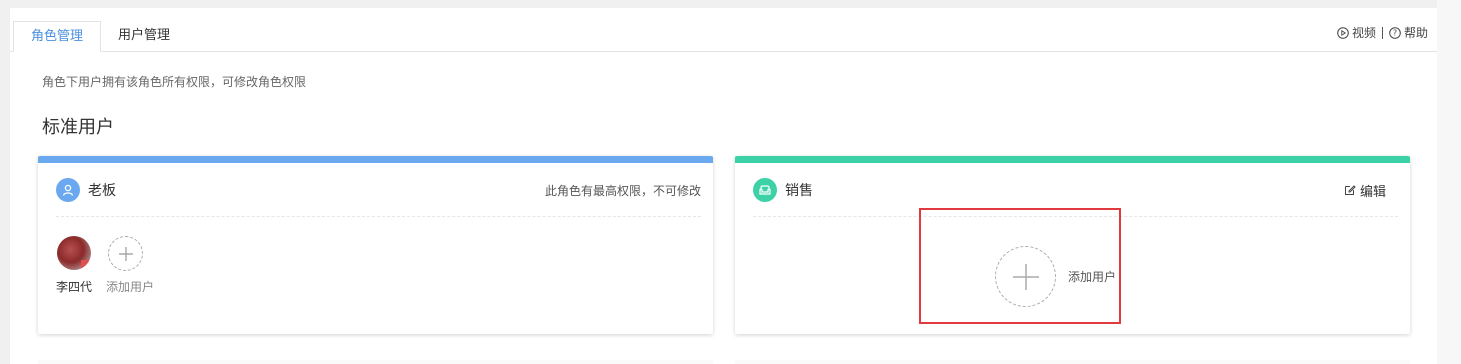 This screenshot has height=364, width=1461. What do you see at coordinates (78, 127) in the screenshot?
I see `section-title: 标准用户` at bounding box center [78, 127].